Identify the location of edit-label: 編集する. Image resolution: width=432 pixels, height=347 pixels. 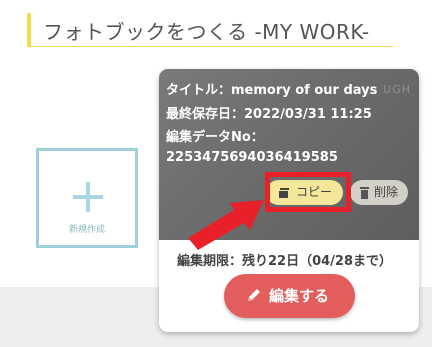
(299, 296).